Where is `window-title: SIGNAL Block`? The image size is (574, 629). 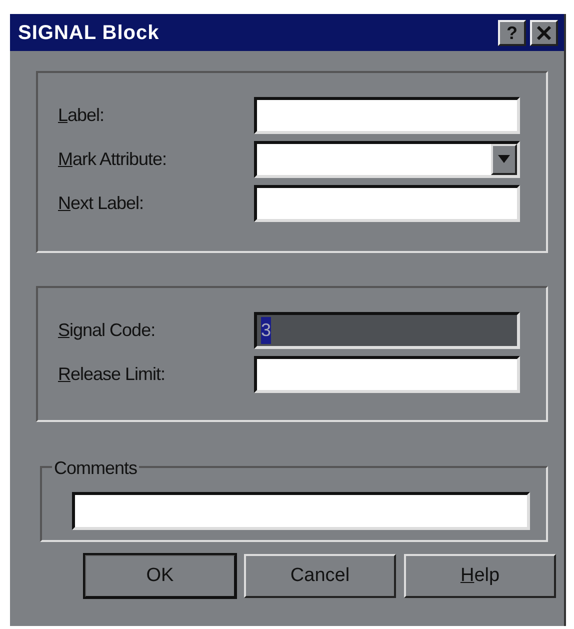 window-title: SIGNAL Block is located at coordinates (89, 33).